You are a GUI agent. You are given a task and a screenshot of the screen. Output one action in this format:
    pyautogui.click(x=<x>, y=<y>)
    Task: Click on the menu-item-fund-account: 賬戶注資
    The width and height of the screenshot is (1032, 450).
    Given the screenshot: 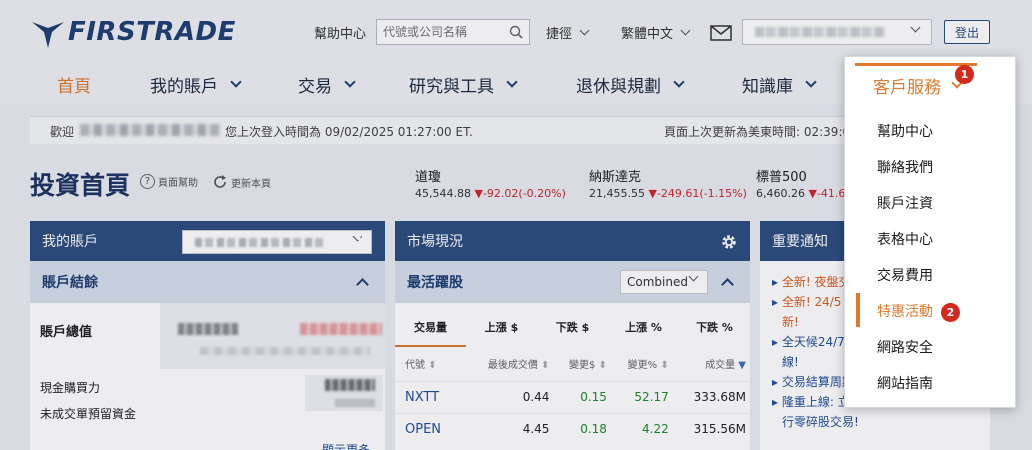 What is the action you would take?
    pyautogui.click(x=905, y=203)
    